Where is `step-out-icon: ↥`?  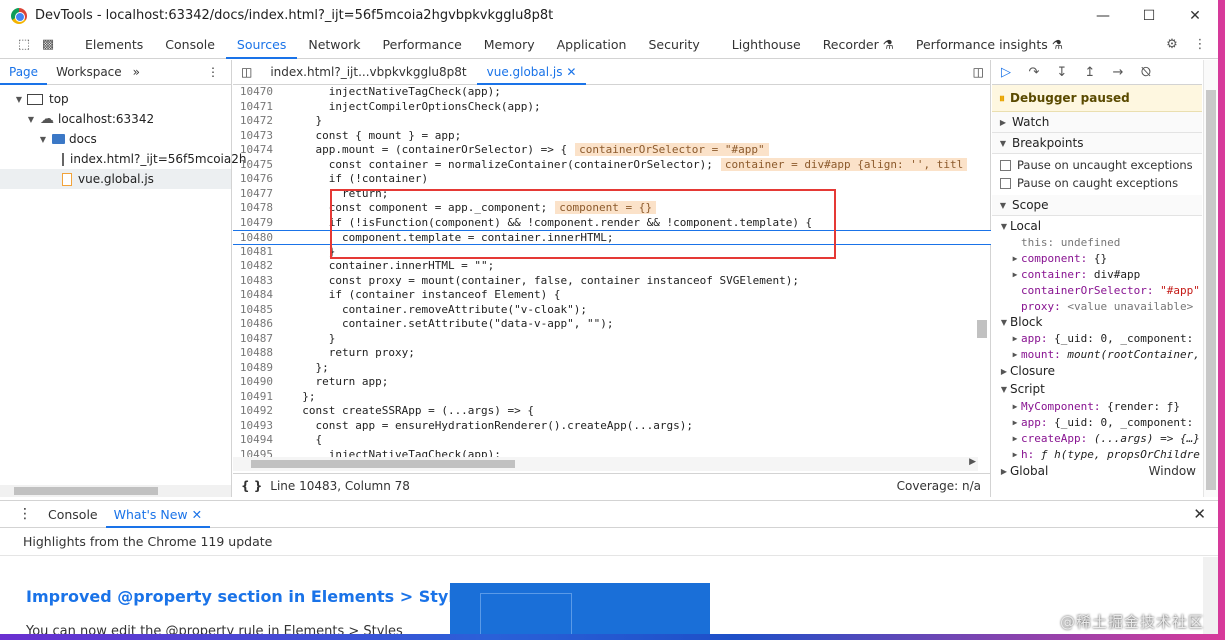 step-out-icon: ↥ is located at coordinates (1090, 72).